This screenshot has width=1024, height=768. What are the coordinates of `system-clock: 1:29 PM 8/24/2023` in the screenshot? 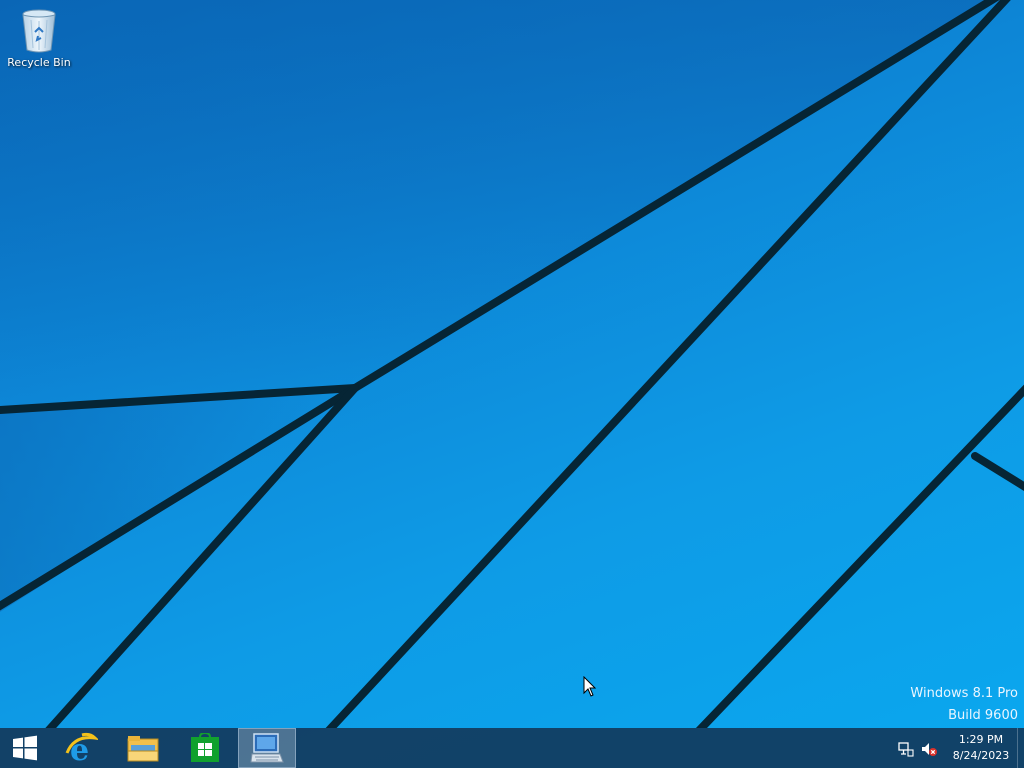 It's located at (981, 748).